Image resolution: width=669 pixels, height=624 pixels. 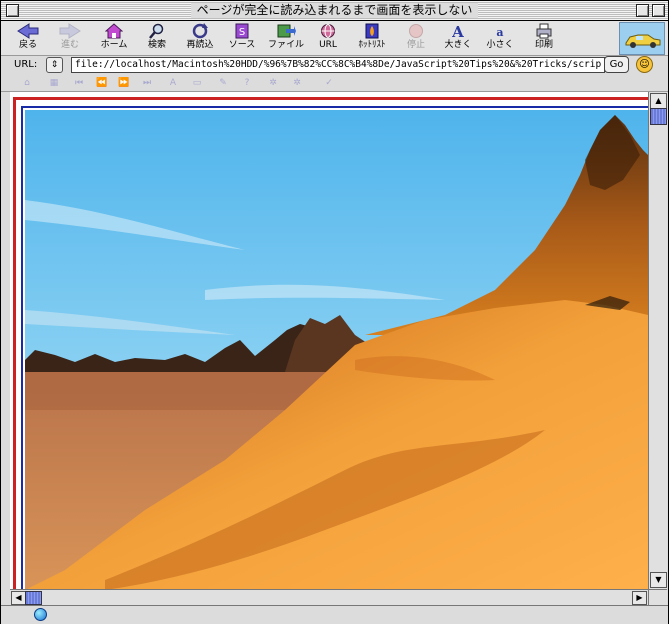 I want to click on smaller-text-button: a 小さく, so click(x=500, y=38).